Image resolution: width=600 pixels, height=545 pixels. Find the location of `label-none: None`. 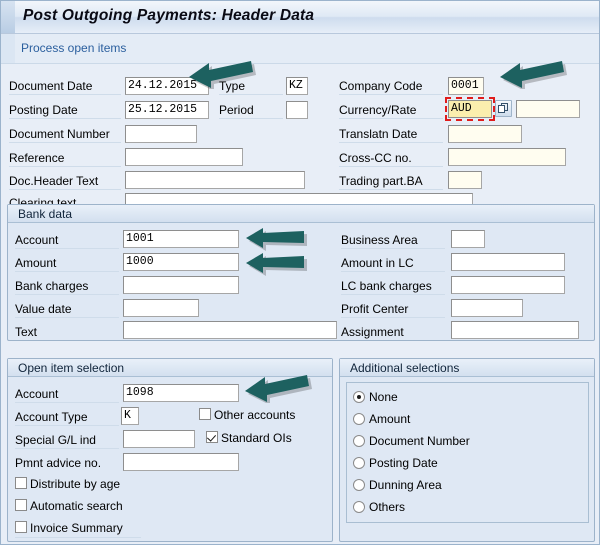

label-none: None is located at coordinates (383, 397).